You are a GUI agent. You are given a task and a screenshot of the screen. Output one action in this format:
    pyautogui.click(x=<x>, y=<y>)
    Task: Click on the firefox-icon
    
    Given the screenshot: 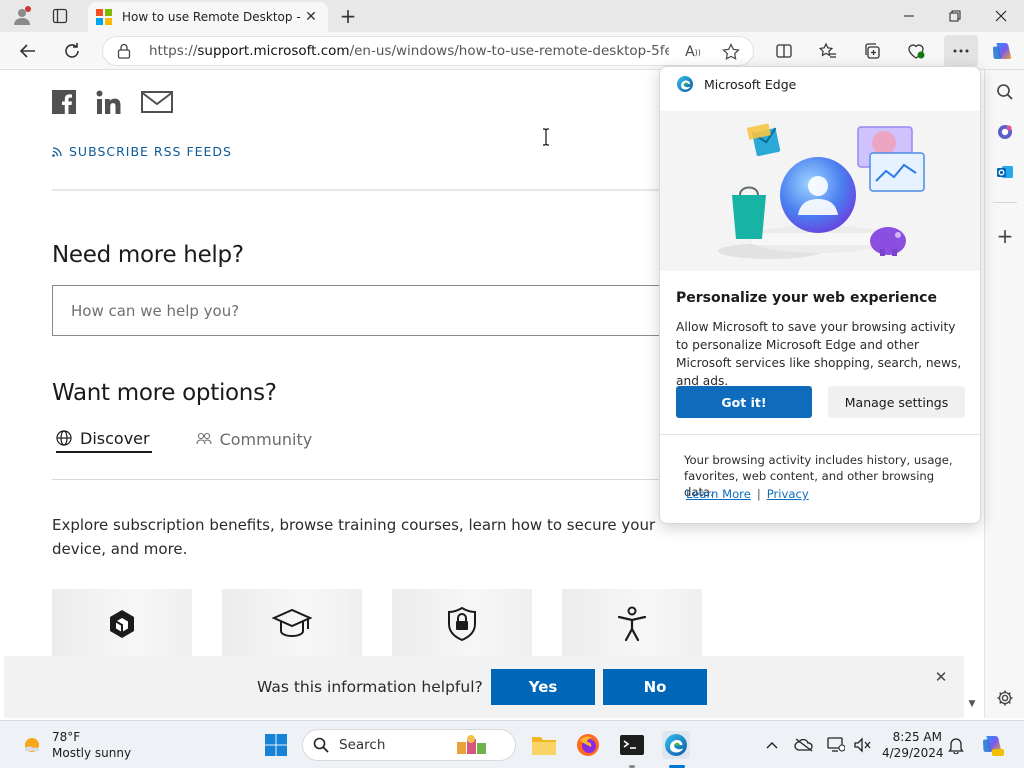 What is the action you would take?
    pyautogui.click(x=588, y=745)
    